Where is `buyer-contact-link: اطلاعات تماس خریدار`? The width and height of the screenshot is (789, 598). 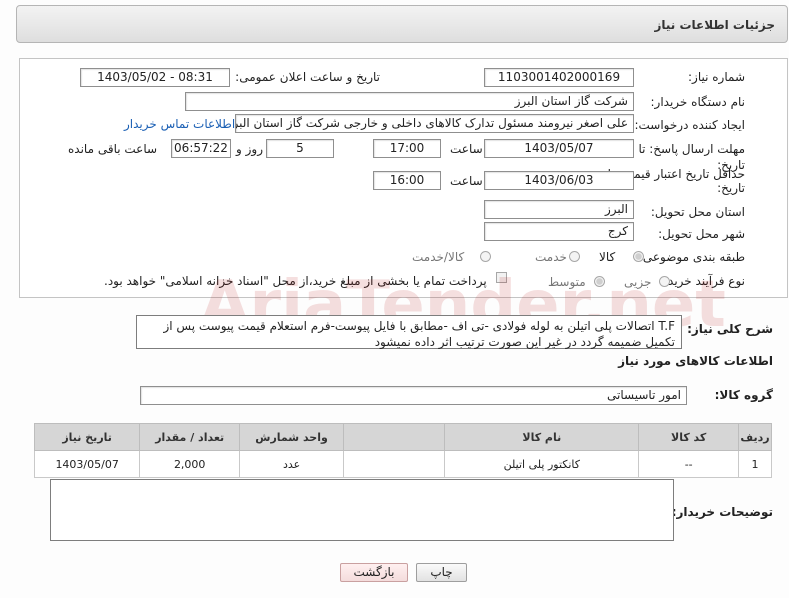
buyer-contact-link: اطلاعات تماس خریدار is located at coordinates (179, 124).